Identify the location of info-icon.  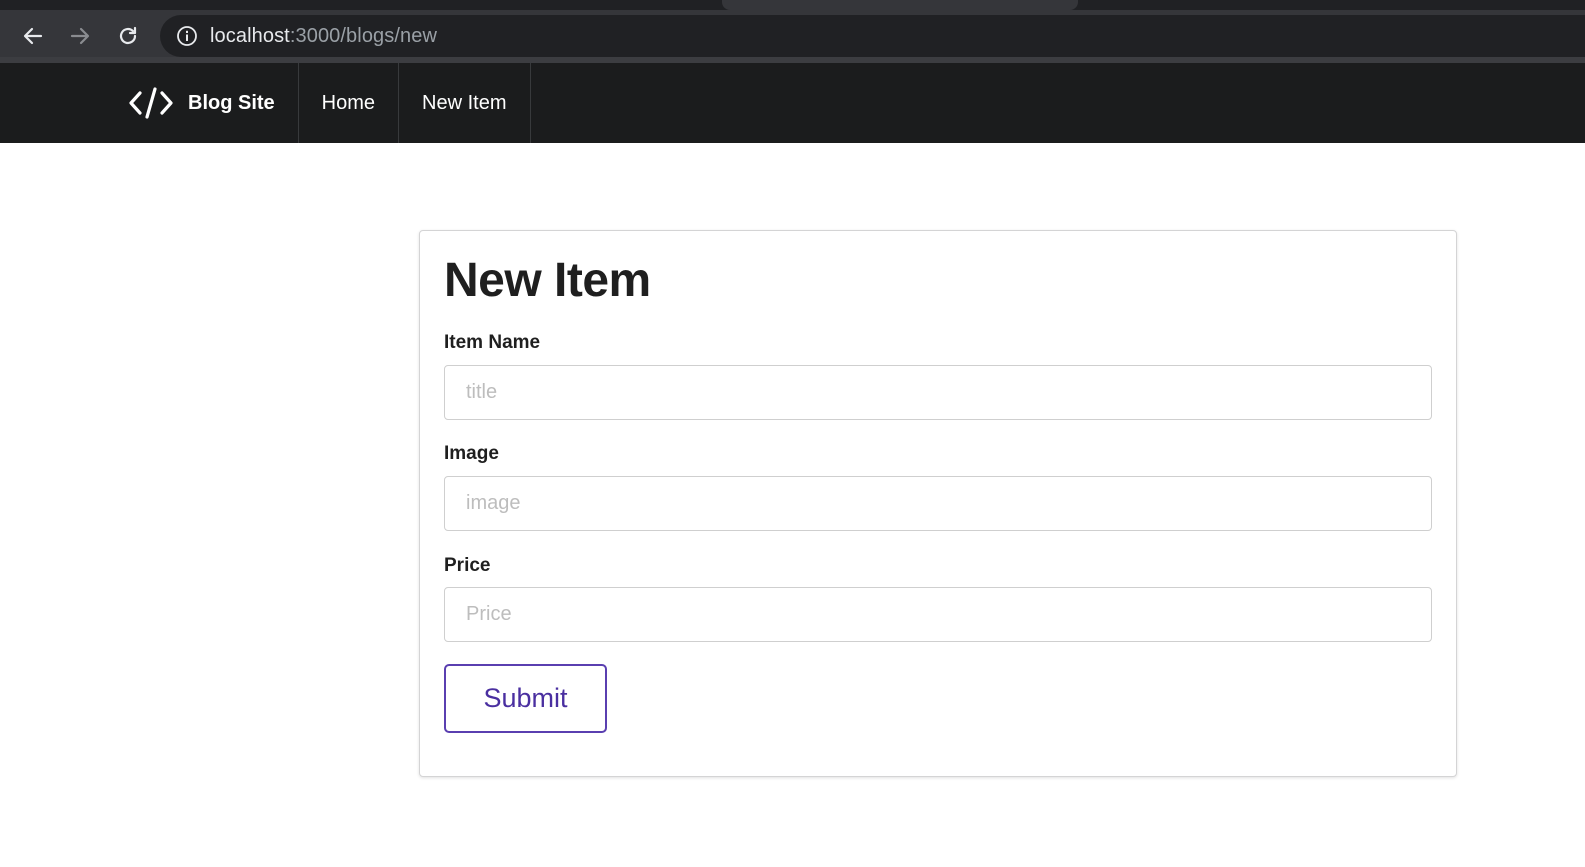
(187, 36).